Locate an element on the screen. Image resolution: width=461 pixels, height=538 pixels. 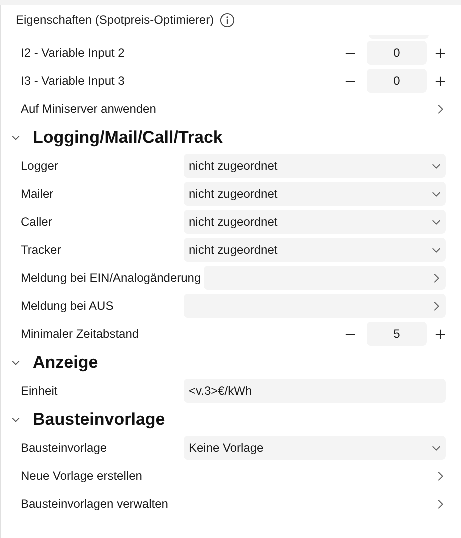
section-title: Bausteinvorlage is located at coordinates (99, 420).